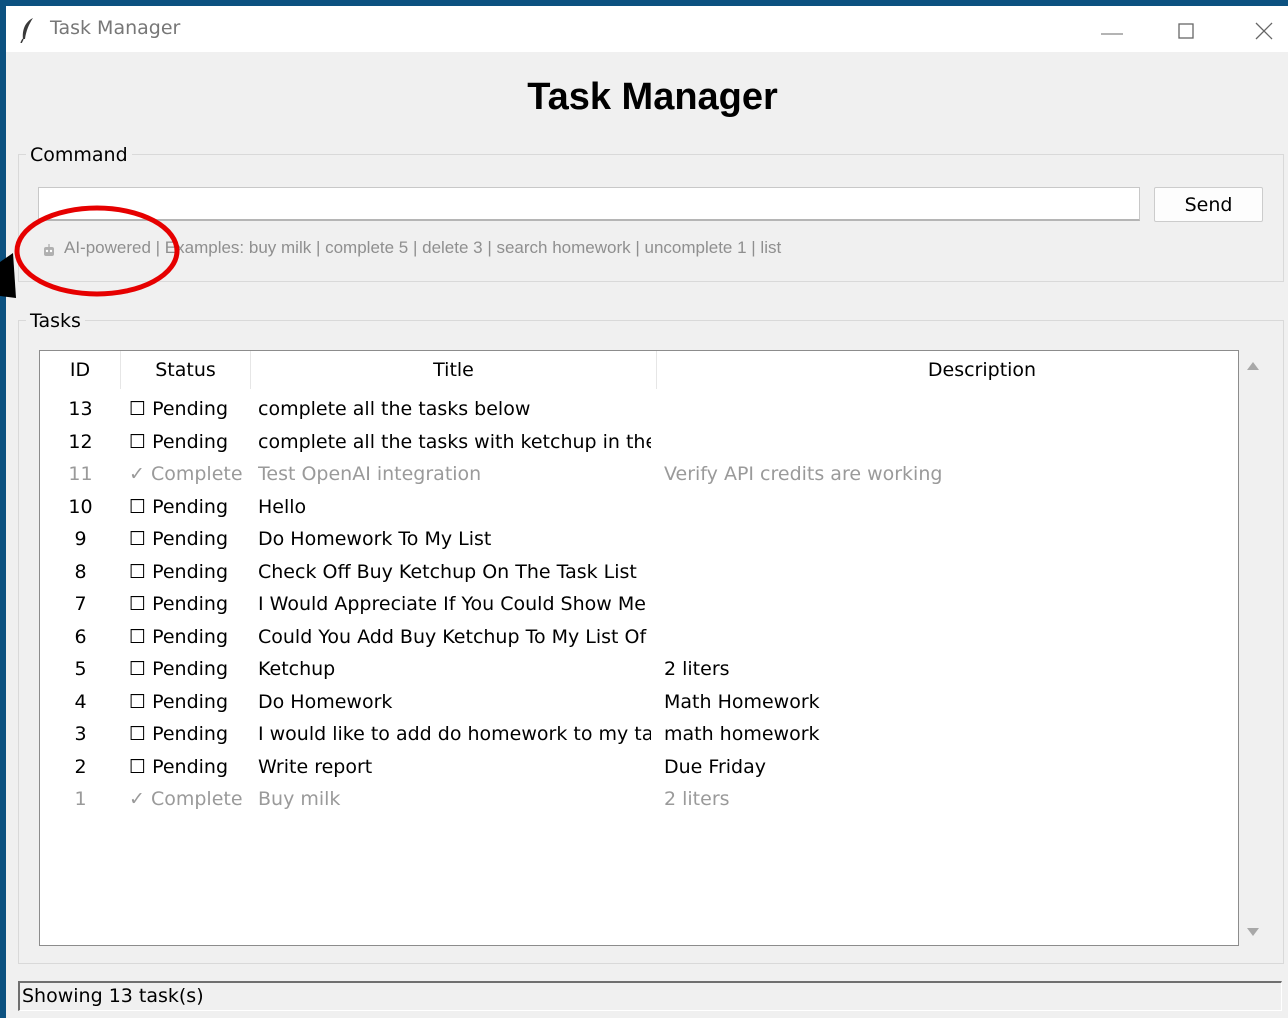  What do you see at coordinates (639, 702) in the screenshot?
I see `table-row: 4 ☐ Pending Do Homework Math Homework` at bounding box center [639, 702].